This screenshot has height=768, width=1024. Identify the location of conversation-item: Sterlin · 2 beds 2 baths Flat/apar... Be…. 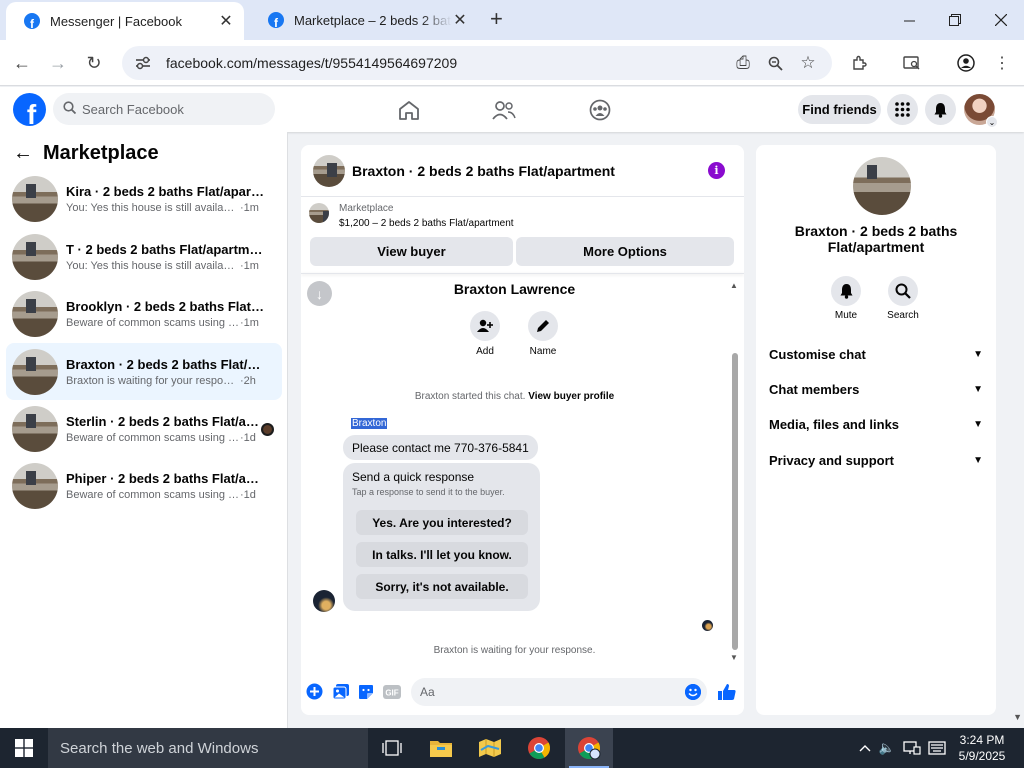
(144, 429).